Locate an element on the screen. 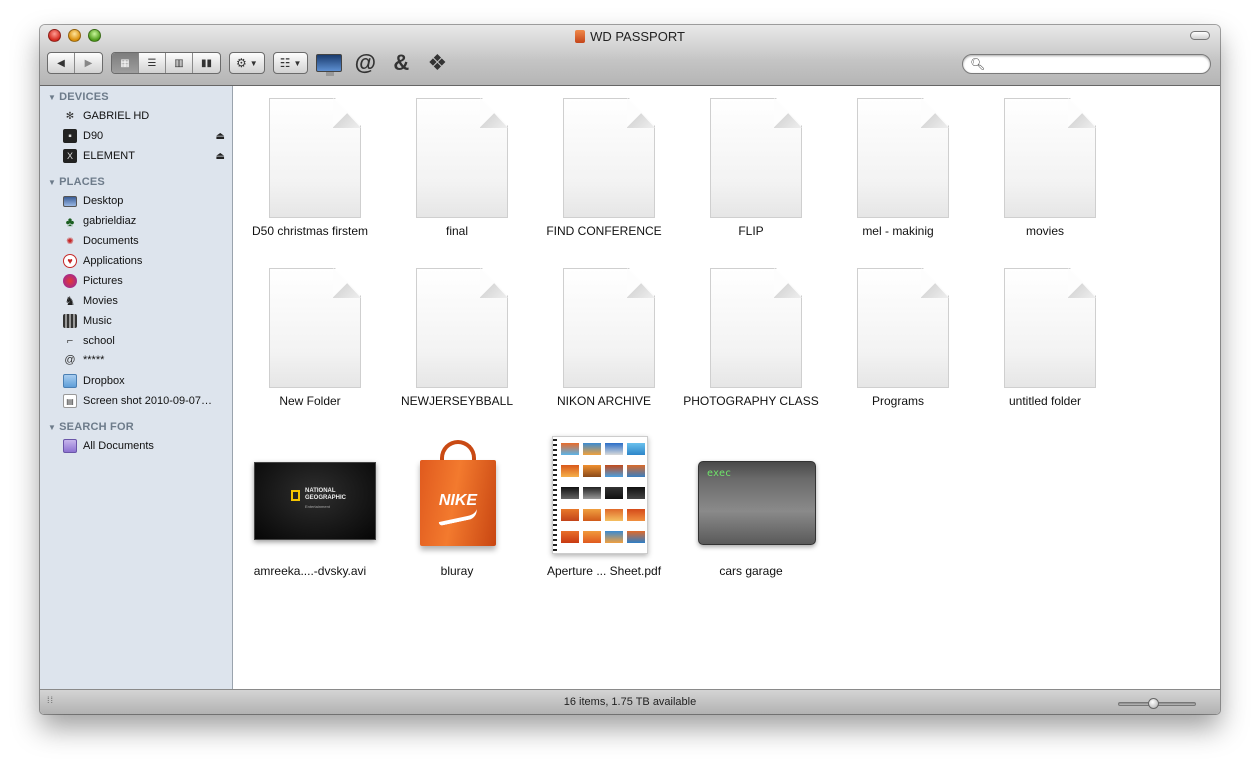 The height and width of the screenshot is (769, 1260). file-label: final is located at coordinates (456, 231).